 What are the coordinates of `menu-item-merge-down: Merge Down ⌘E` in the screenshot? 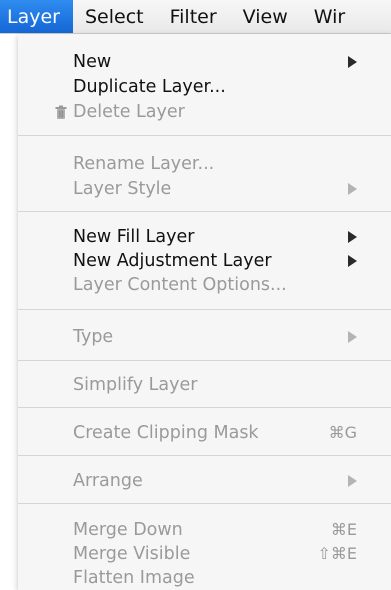 It's located at (204, 529).